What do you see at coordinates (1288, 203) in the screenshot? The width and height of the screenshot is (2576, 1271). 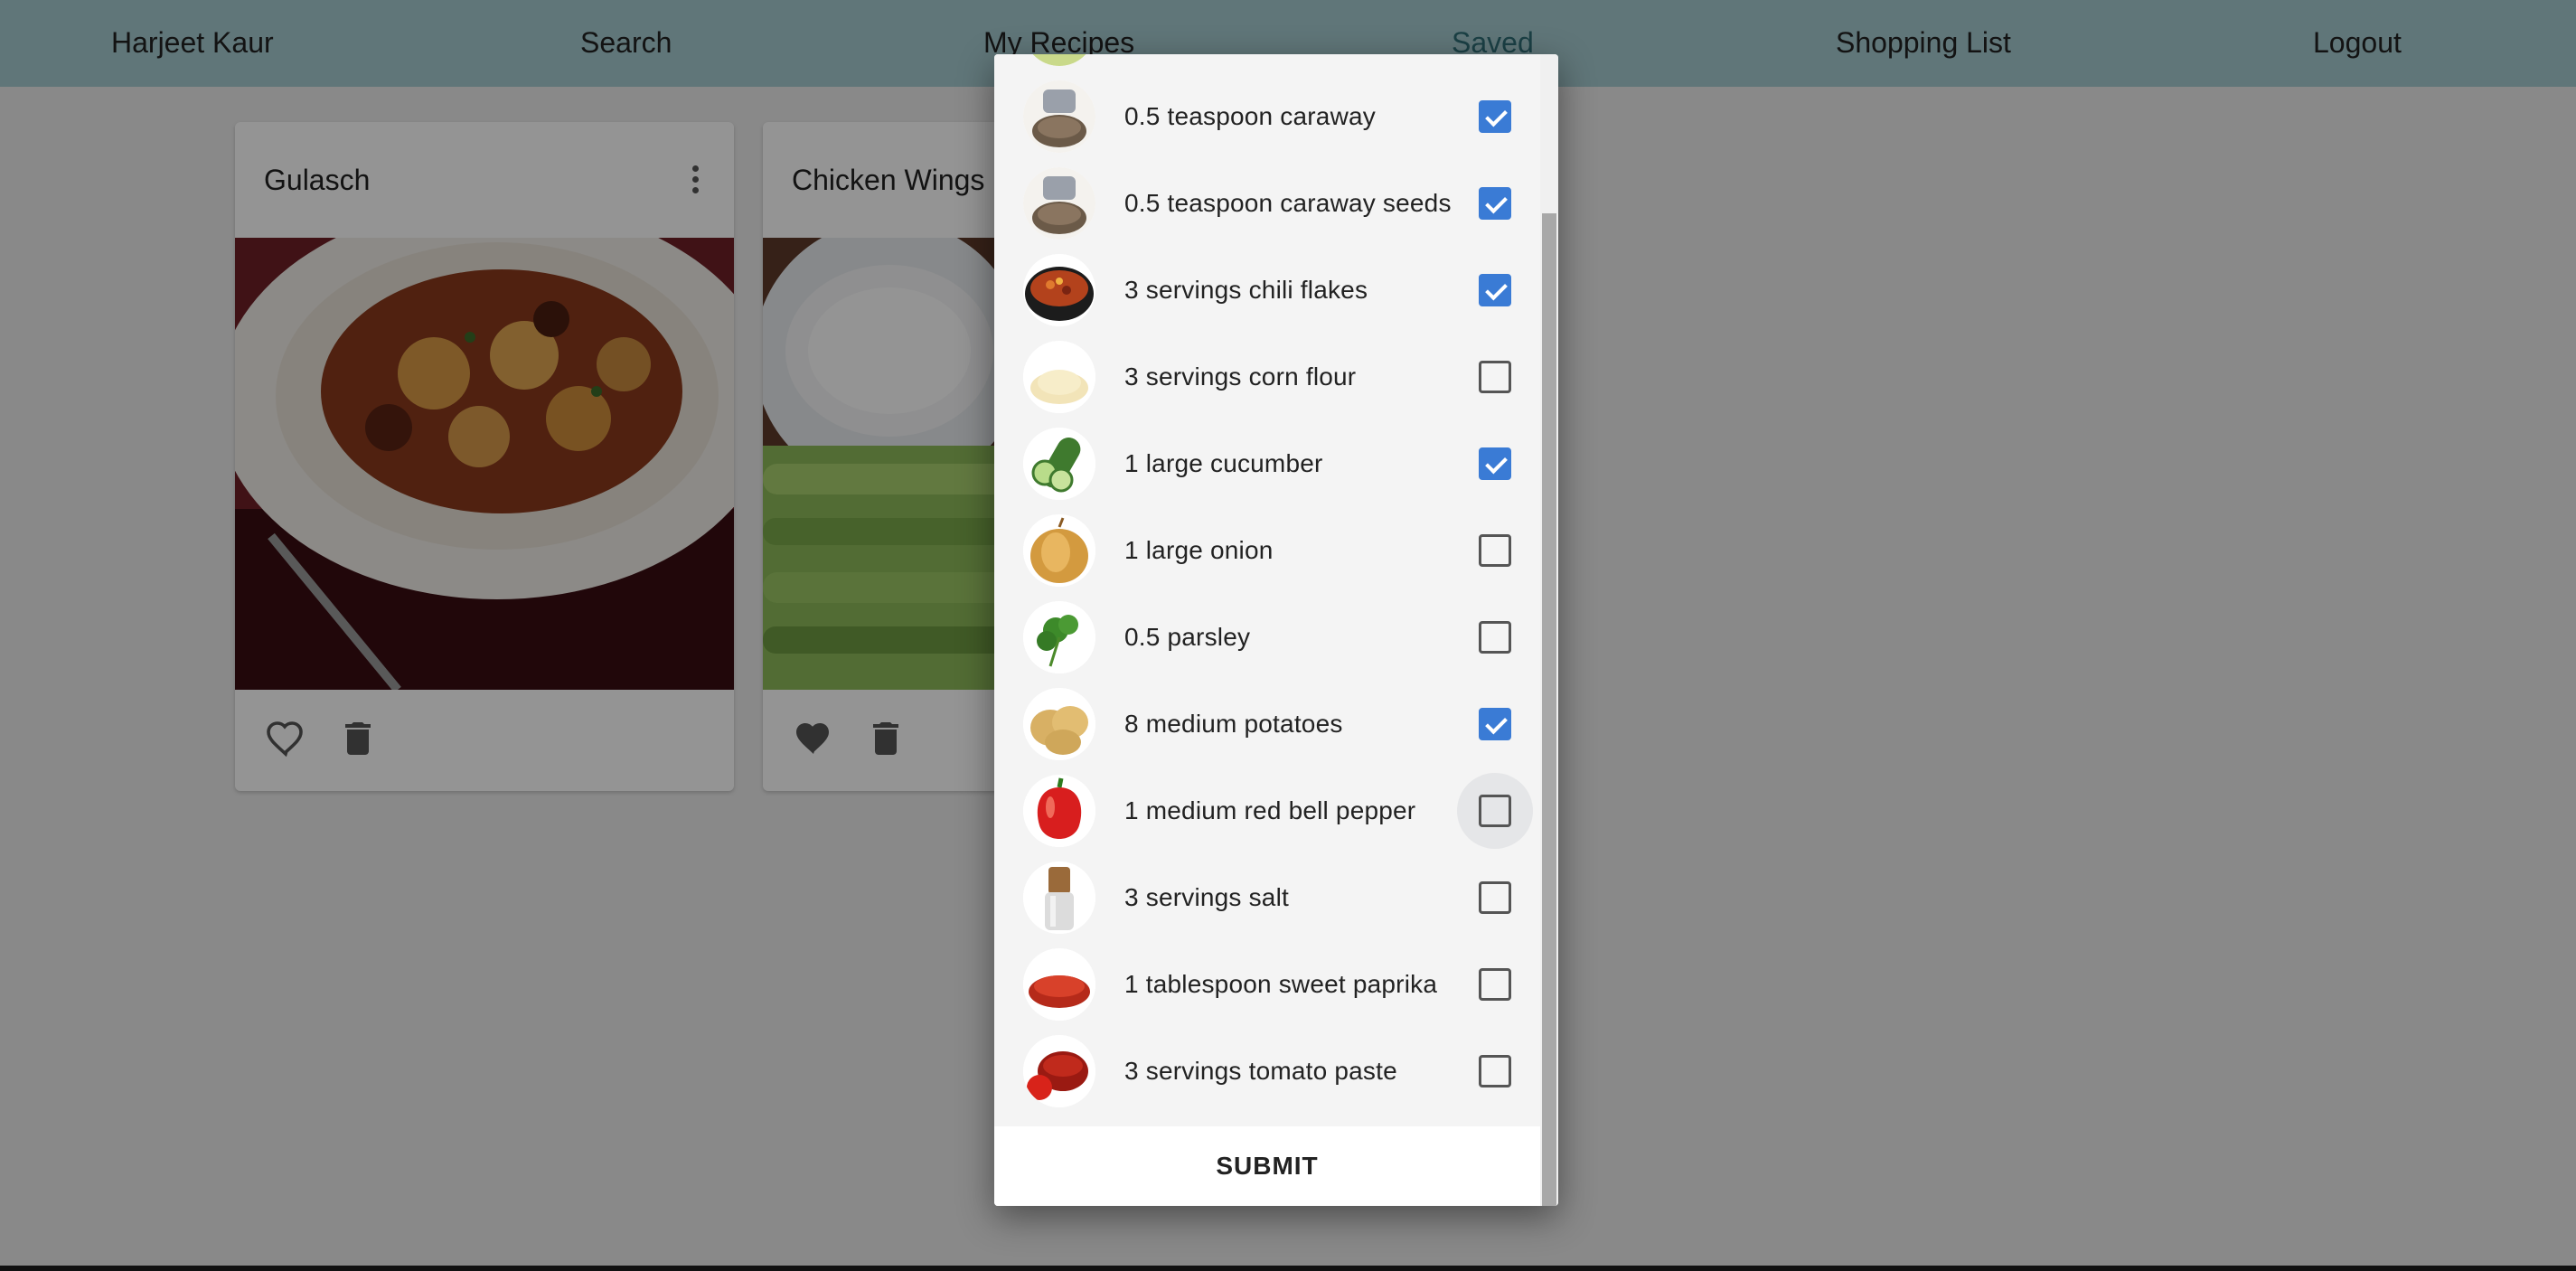 I see `ingredient-label: 0.5 teaspoon caraway seeds` at bounding box center [1288, 203].